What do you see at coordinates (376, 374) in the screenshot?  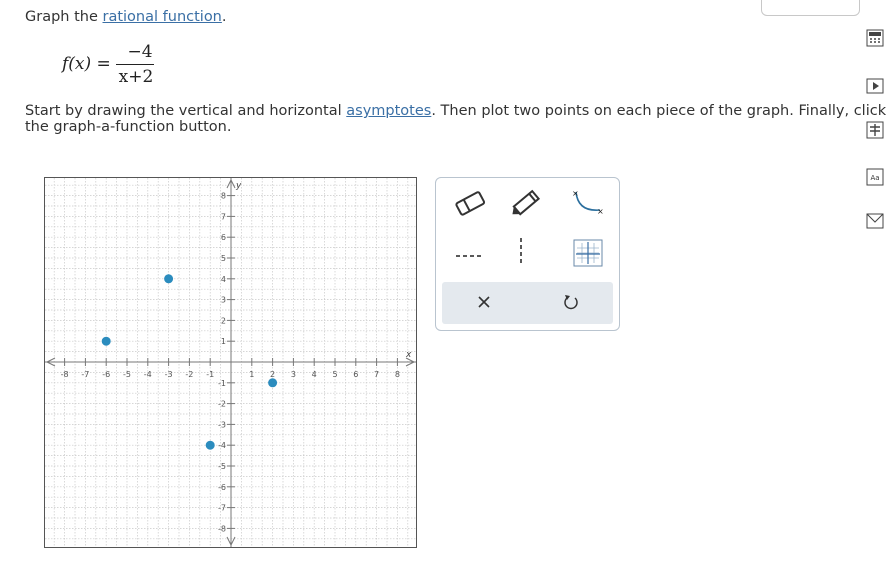 I see `x-tick-label: 7` at bounding box center [376, 374].